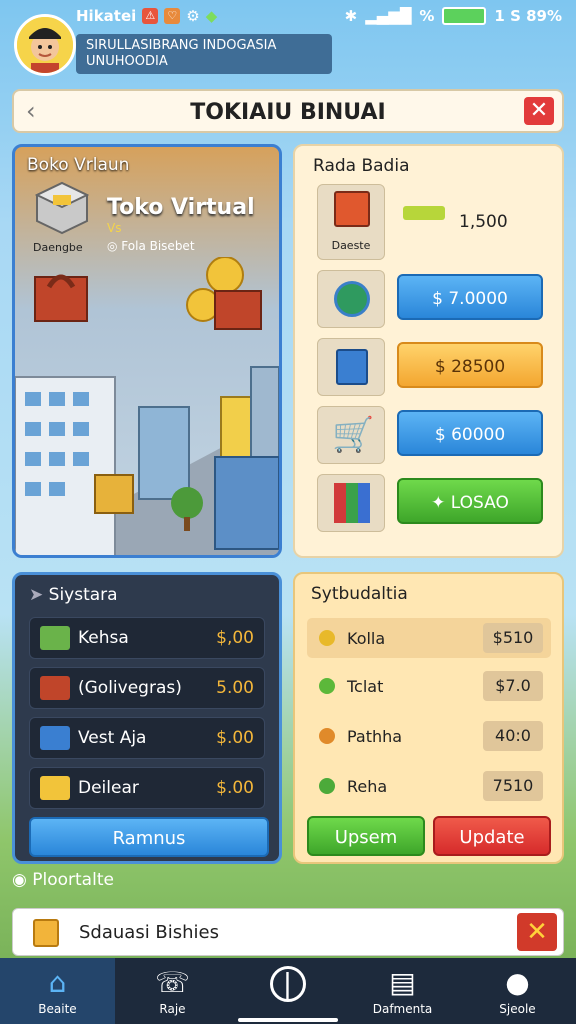 This screenshot has width=576, height=1024. I want to click on stat-row-value: 40:0, so click(513, 736).